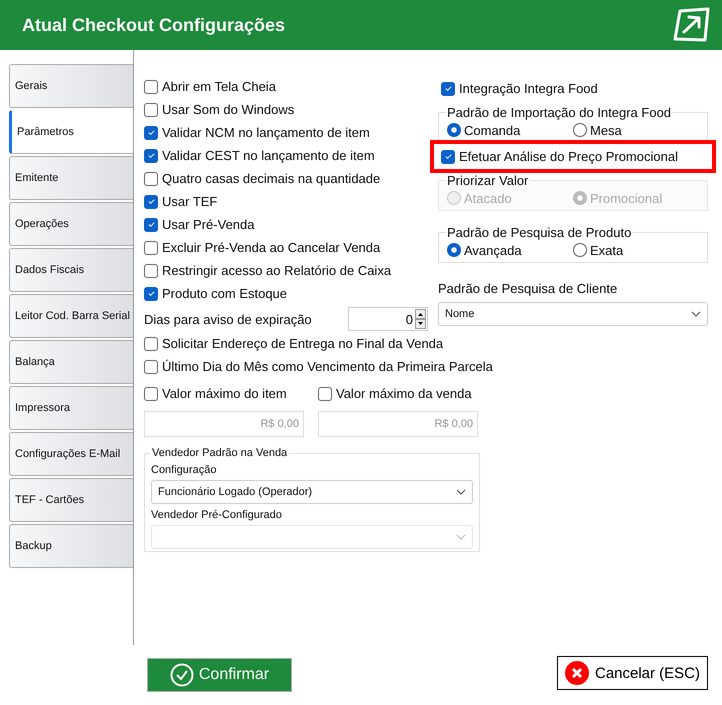 Image resolution: width=722 pixels, height=705 pixels. I want to click on checkbox-label: Último Dia do Mês como Vencimento da Primeira Parcela, so click(327, 366).